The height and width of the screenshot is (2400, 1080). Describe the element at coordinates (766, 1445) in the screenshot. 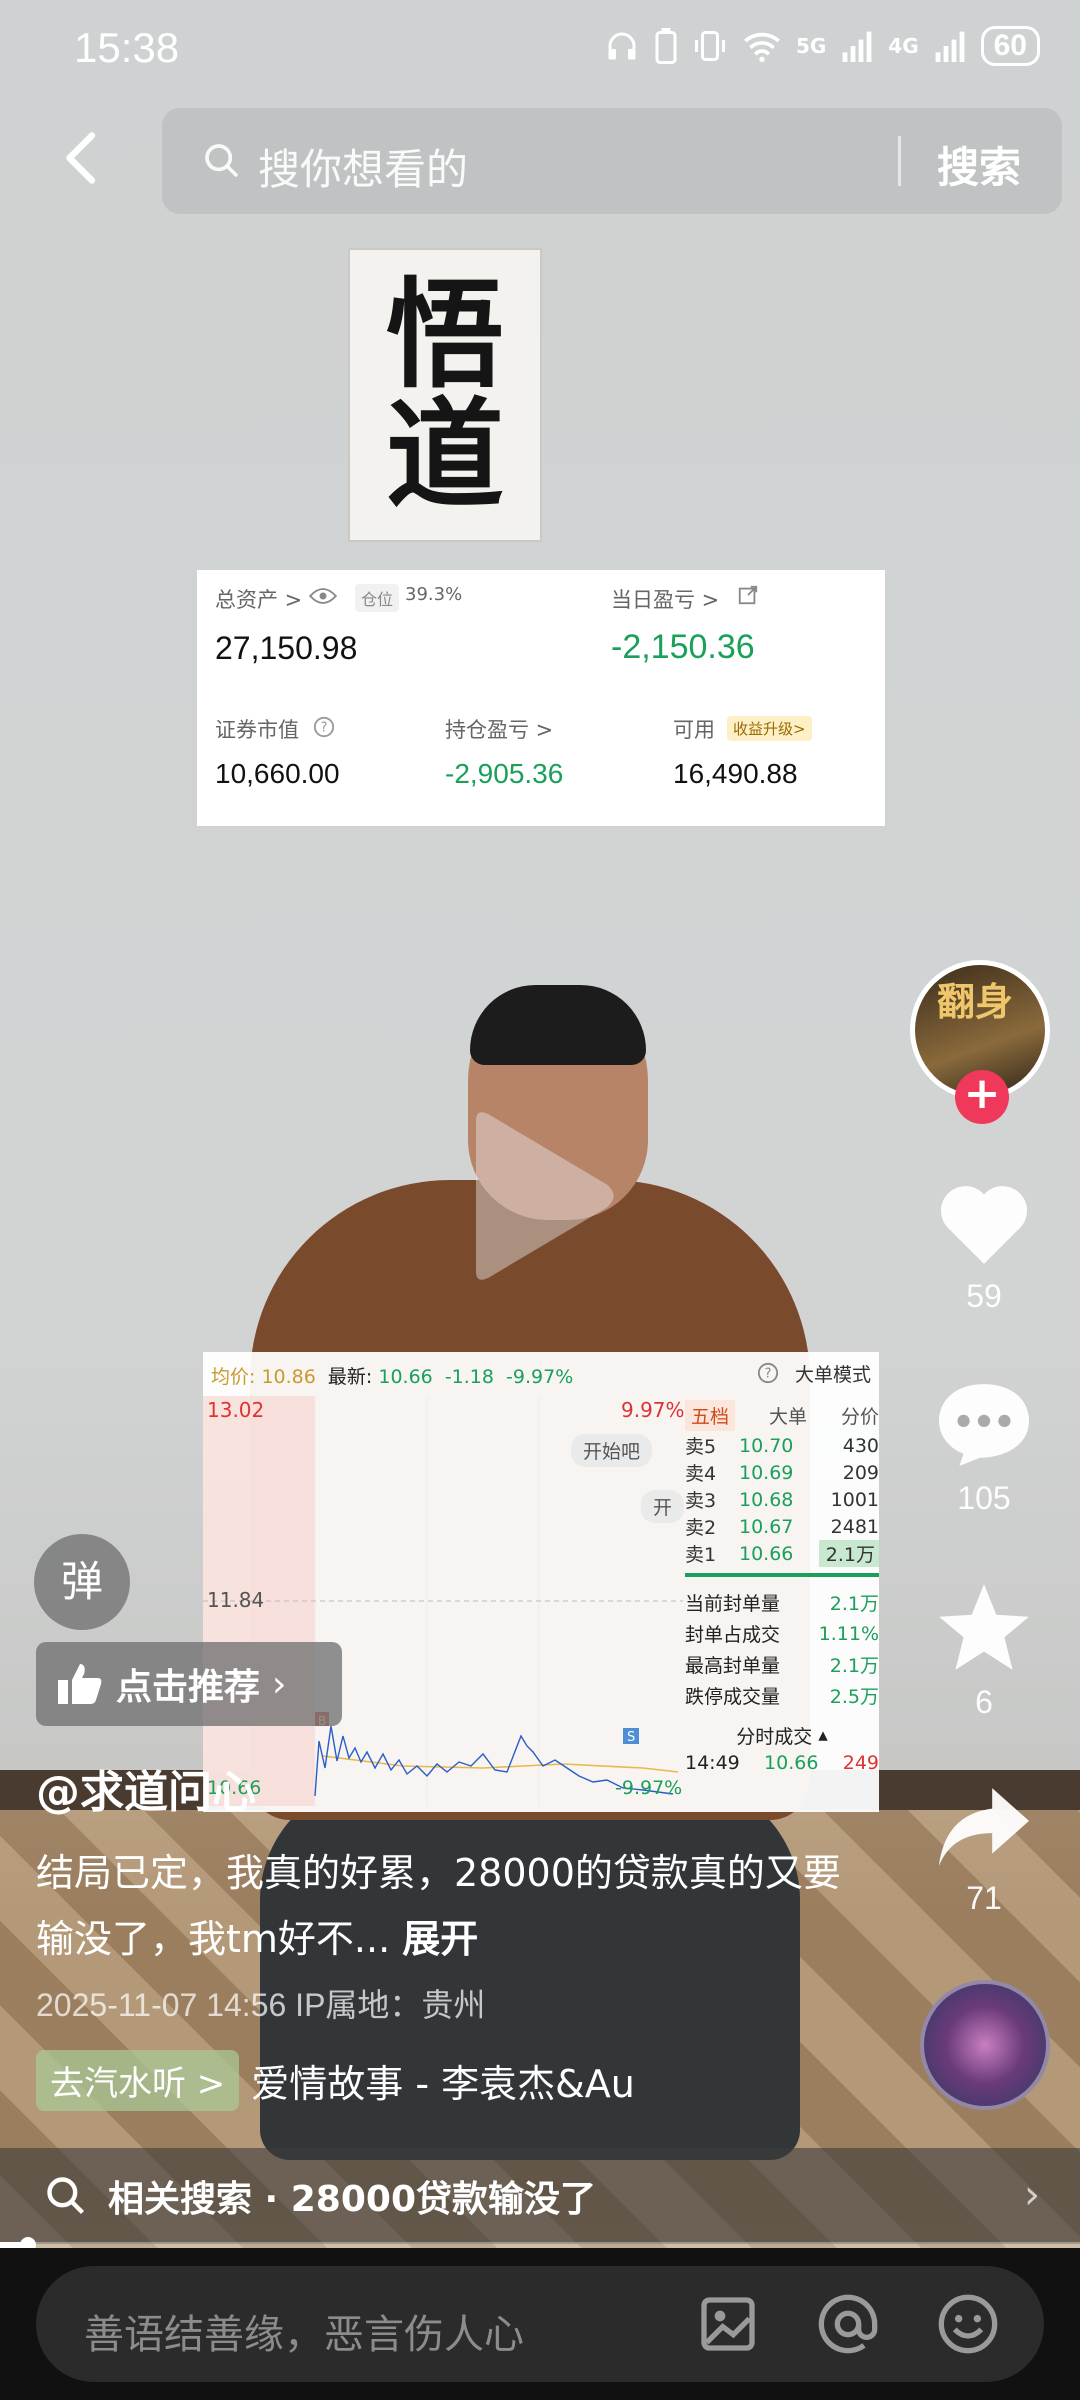

I see `ask-price: 10.70` at that location.